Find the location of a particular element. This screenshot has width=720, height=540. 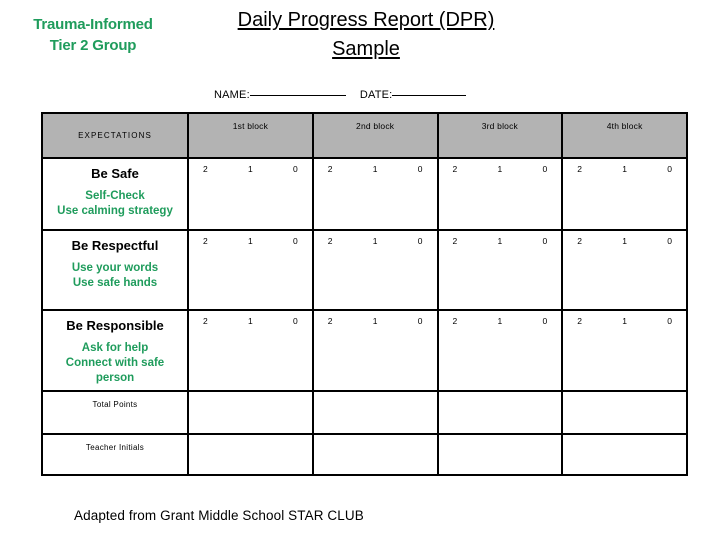

score-cell-be-responsible-block2: 2 1 0 is located at coordinates (375, 350).